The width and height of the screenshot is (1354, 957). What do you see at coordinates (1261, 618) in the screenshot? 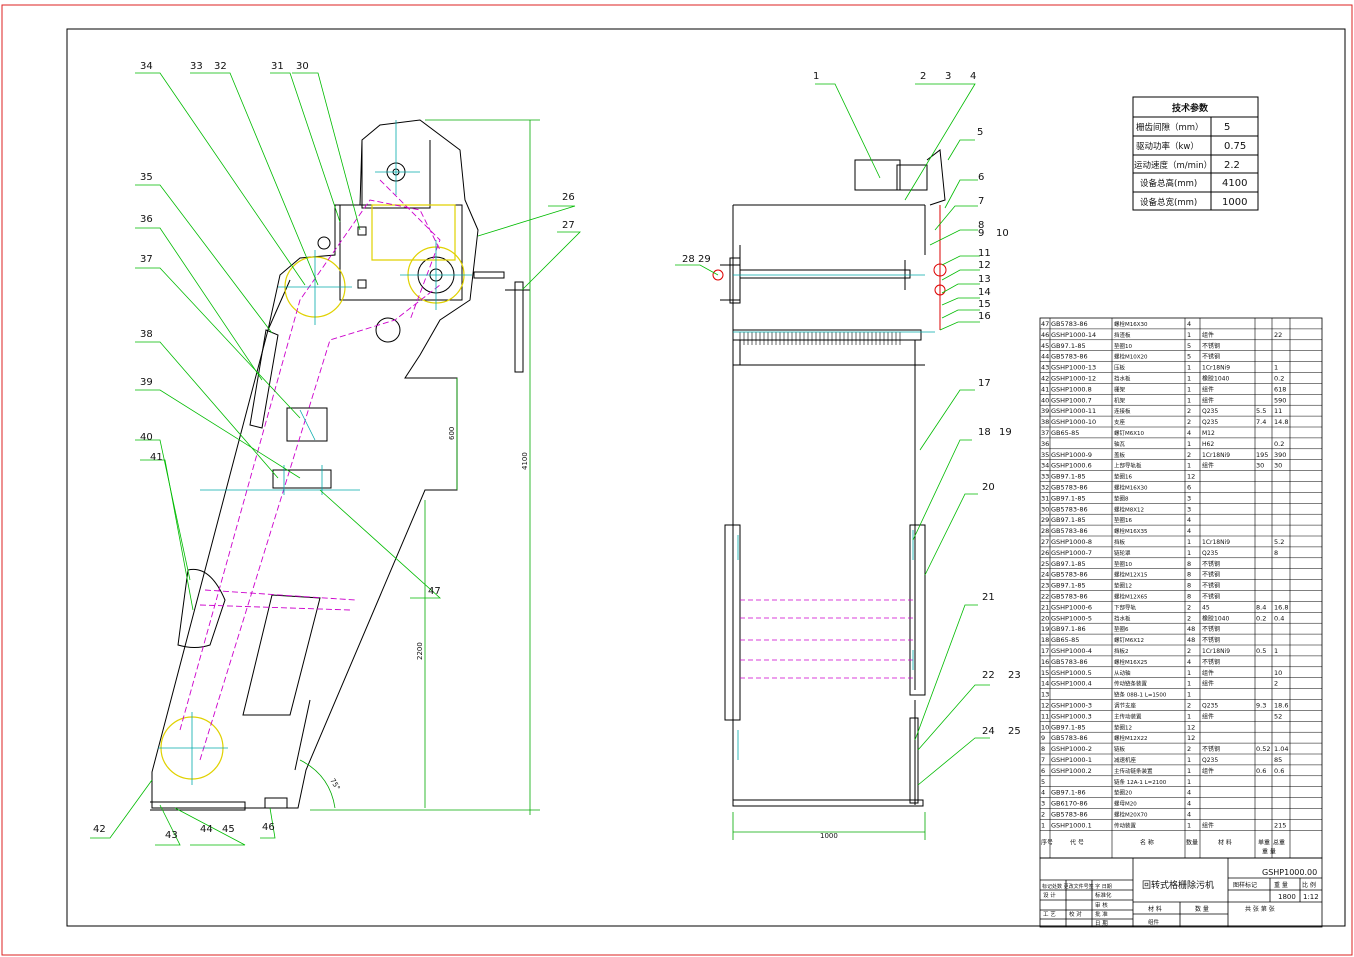
I see `bom-cell-unit: 0.2` at bounding box center [1261, 618].